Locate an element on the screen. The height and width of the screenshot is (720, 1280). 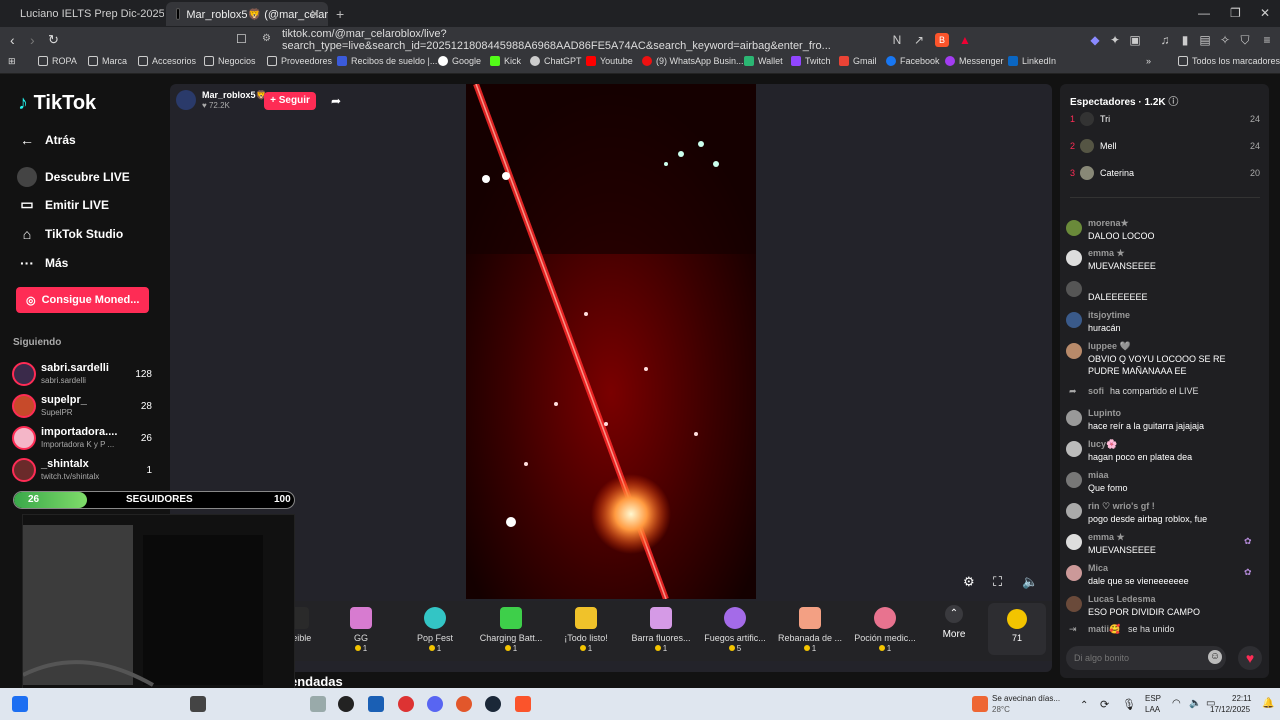
tab-tiktok: Mar_roblox5🦁 (@mar_celar ✕ is located at coordinates (247, 14).